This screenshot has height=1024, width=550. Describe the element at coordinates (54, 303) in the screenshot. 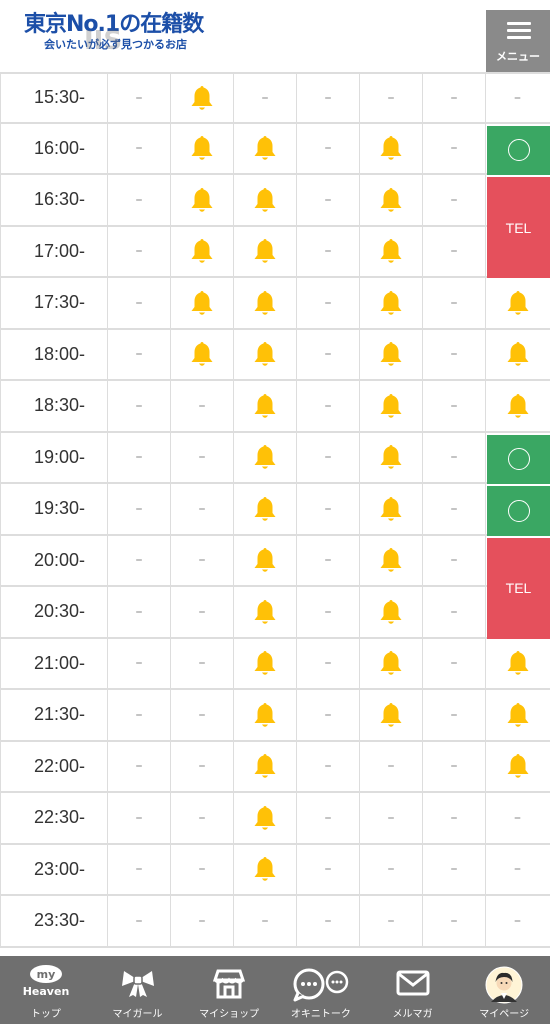

I see `time-label: 17:30-` at that location.